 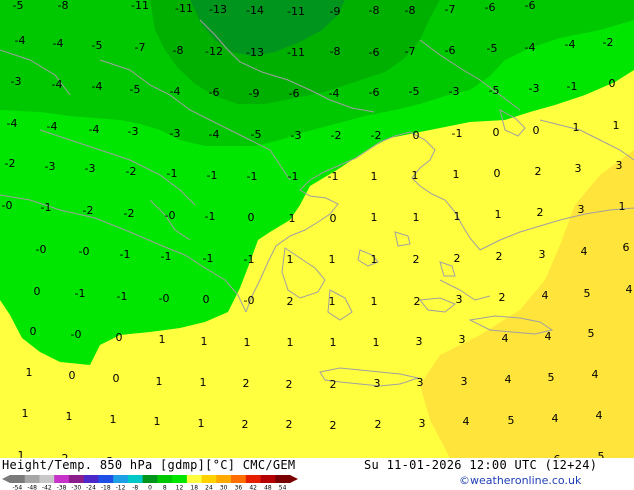 I want to click on colorbar-tick-label: -54, so click(x=17, y=487).